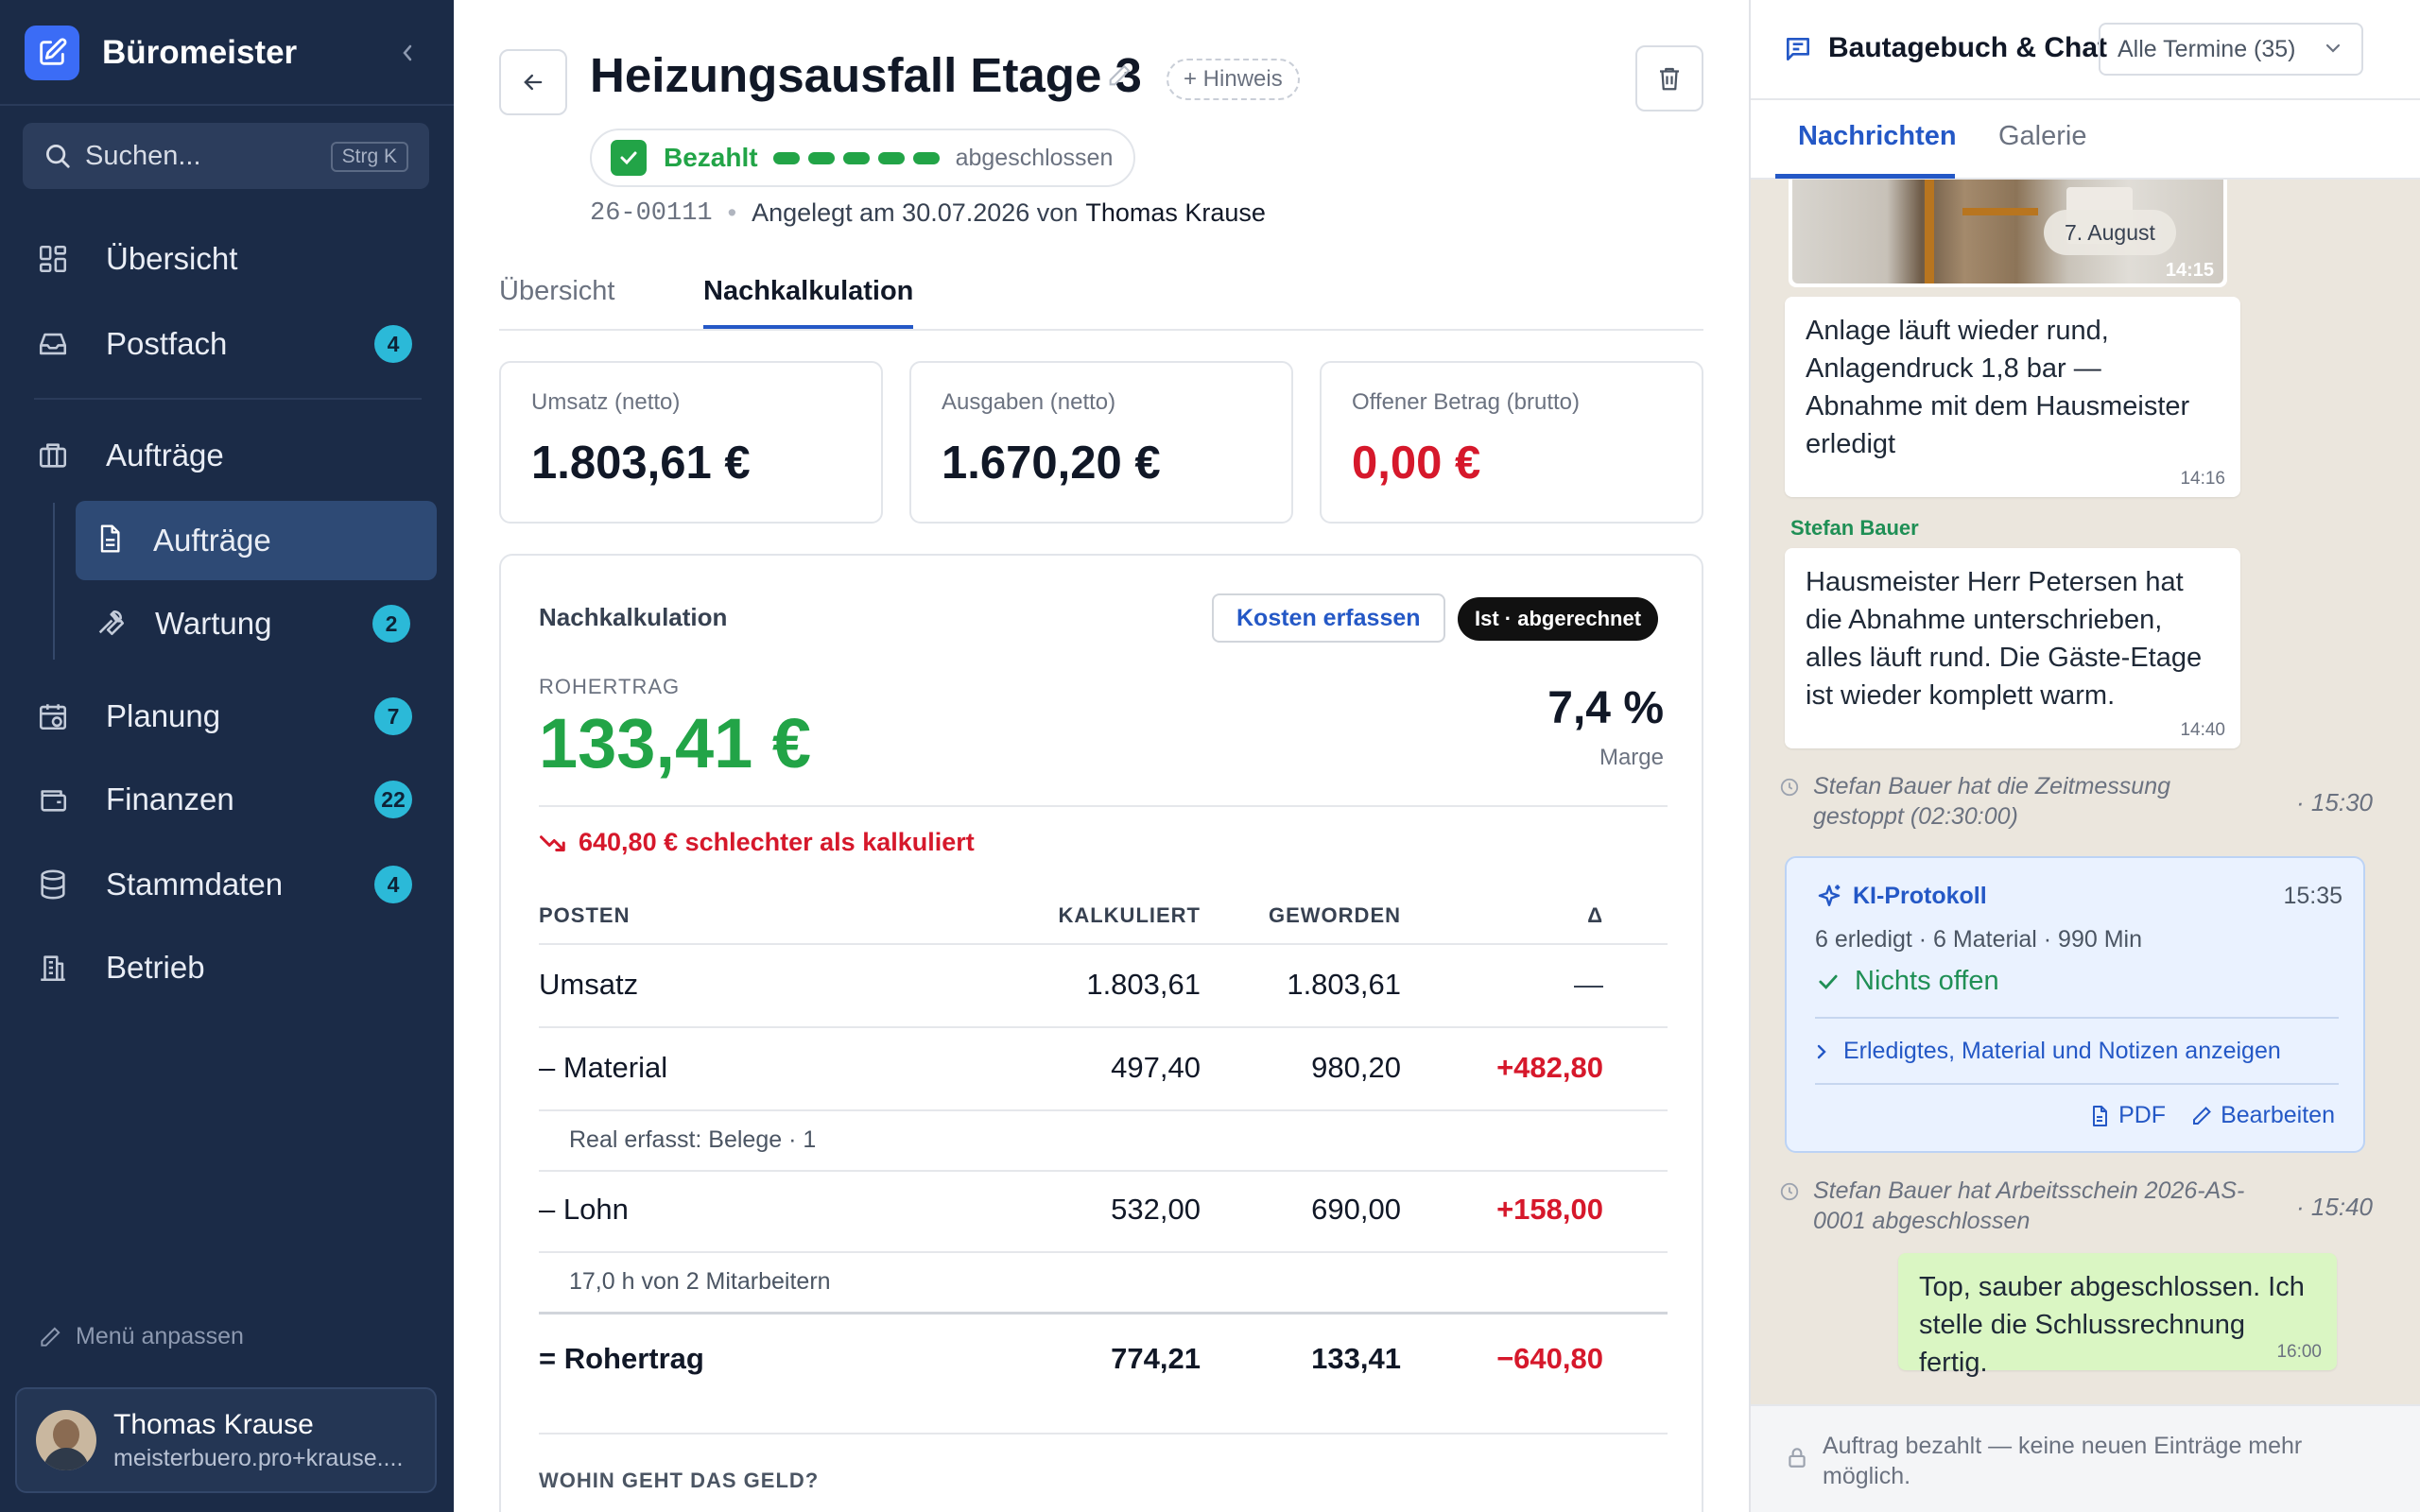 The height and width of the screenshot is (1512, 2420). I want to click on pencil-icon, so click(2202, 1115).